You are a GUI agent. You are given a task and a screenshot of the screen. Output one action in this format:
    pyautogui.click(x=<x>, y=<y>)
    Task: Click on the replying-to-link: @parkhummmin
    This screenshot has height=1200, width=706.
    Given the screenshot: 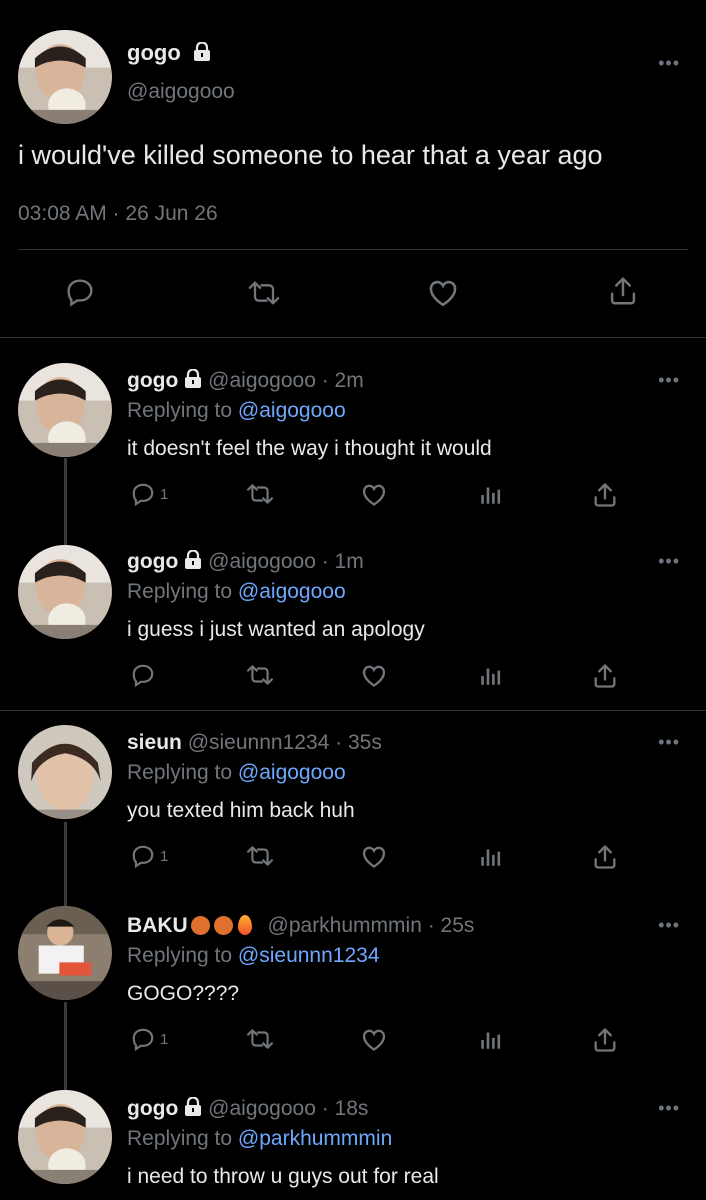 What is the action you would take?
    pyautogui.click(x=315, y=1138)
    